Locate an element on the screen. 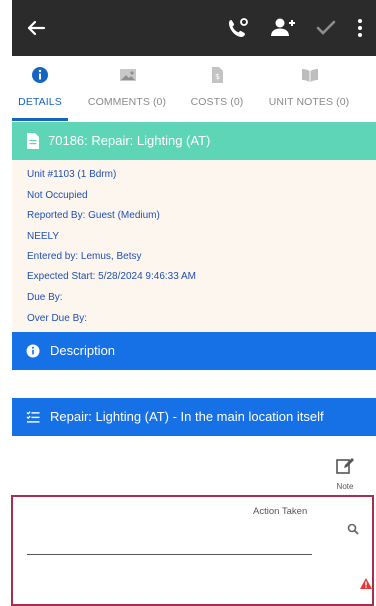 The height and width of the screenshot is (606, 376). invoice-icon: $ is located at coordinates (217, 75).